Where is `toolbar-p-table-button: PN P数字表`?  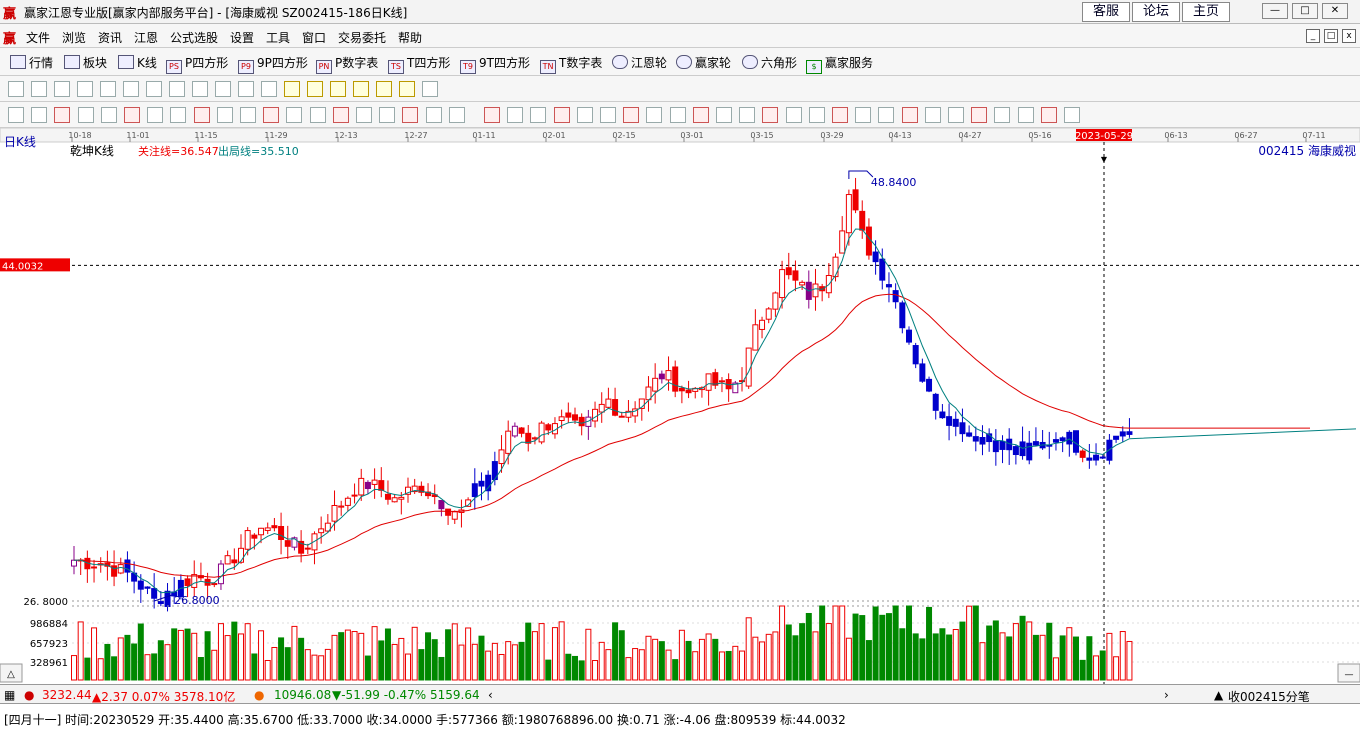
toolbar-p-table-button: PN P数字表 is located at coordinates (347, 64).